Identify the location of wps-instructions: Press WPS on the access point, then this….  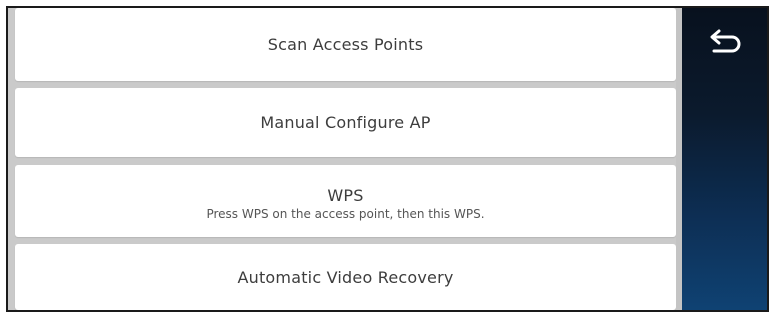
(345, 213).